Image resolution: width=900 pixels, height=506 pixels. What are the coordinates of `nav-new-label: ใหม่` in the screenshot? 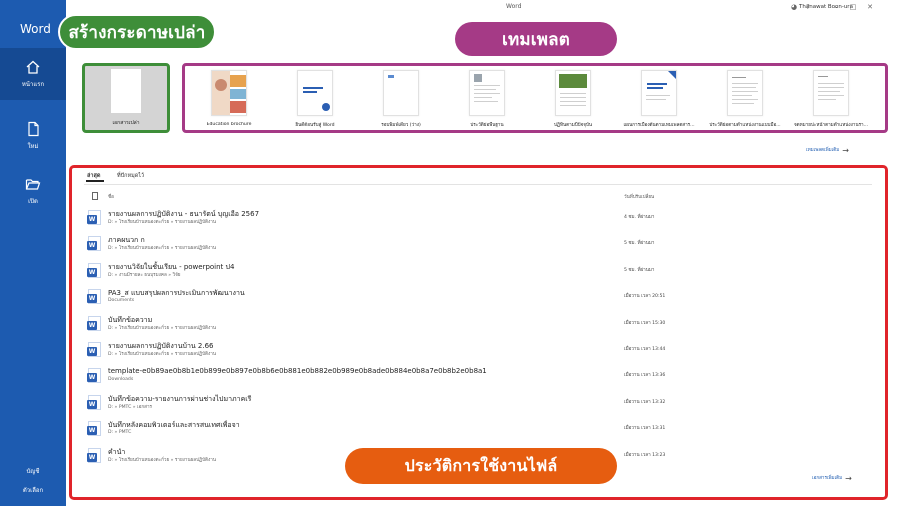 It's located at (33, 146).